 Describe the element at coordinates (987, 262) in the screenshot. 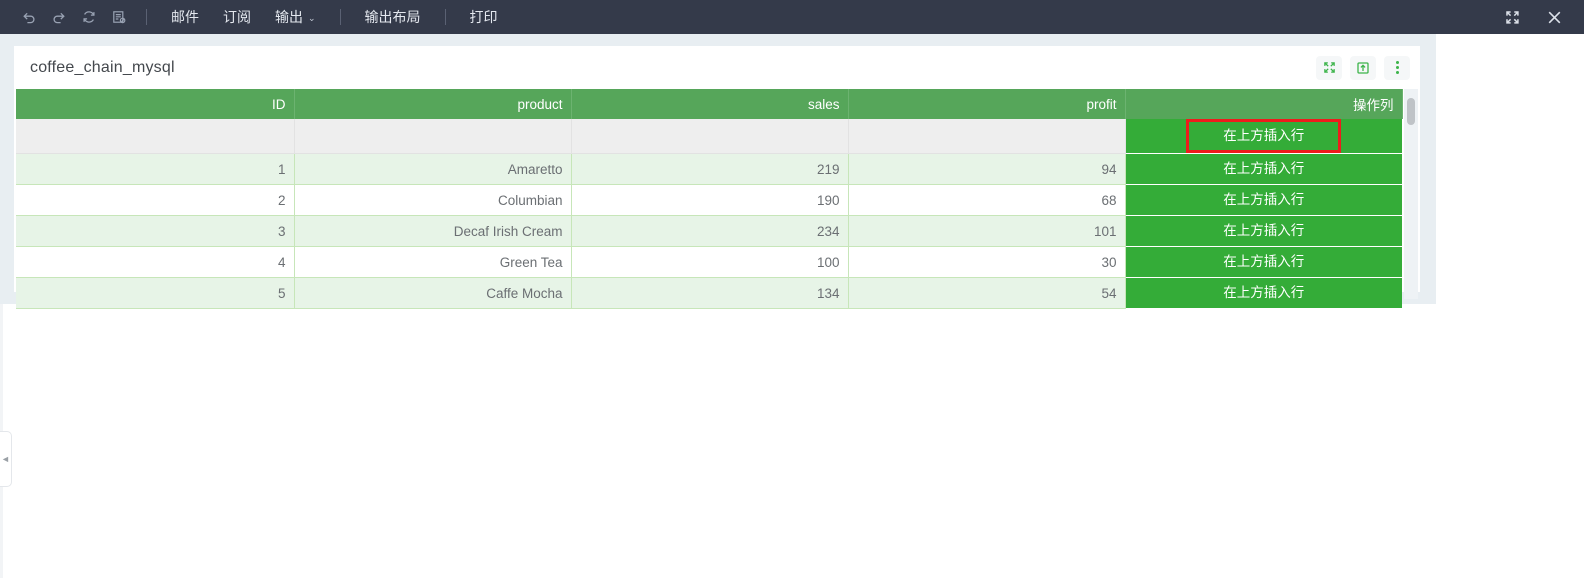

I see `cell-profit: 30` at that location.